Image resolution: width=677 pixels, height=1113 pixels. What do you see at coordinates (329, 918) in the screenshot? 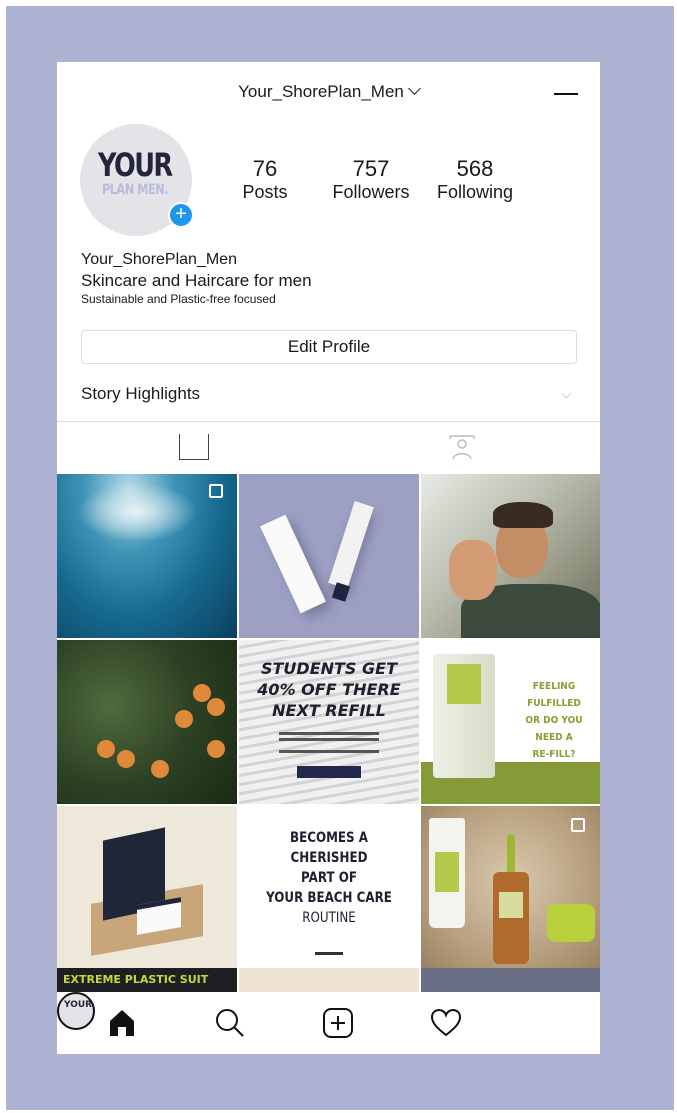
I see `quote-line: ROUTINE` at bounding box center [329, 918].